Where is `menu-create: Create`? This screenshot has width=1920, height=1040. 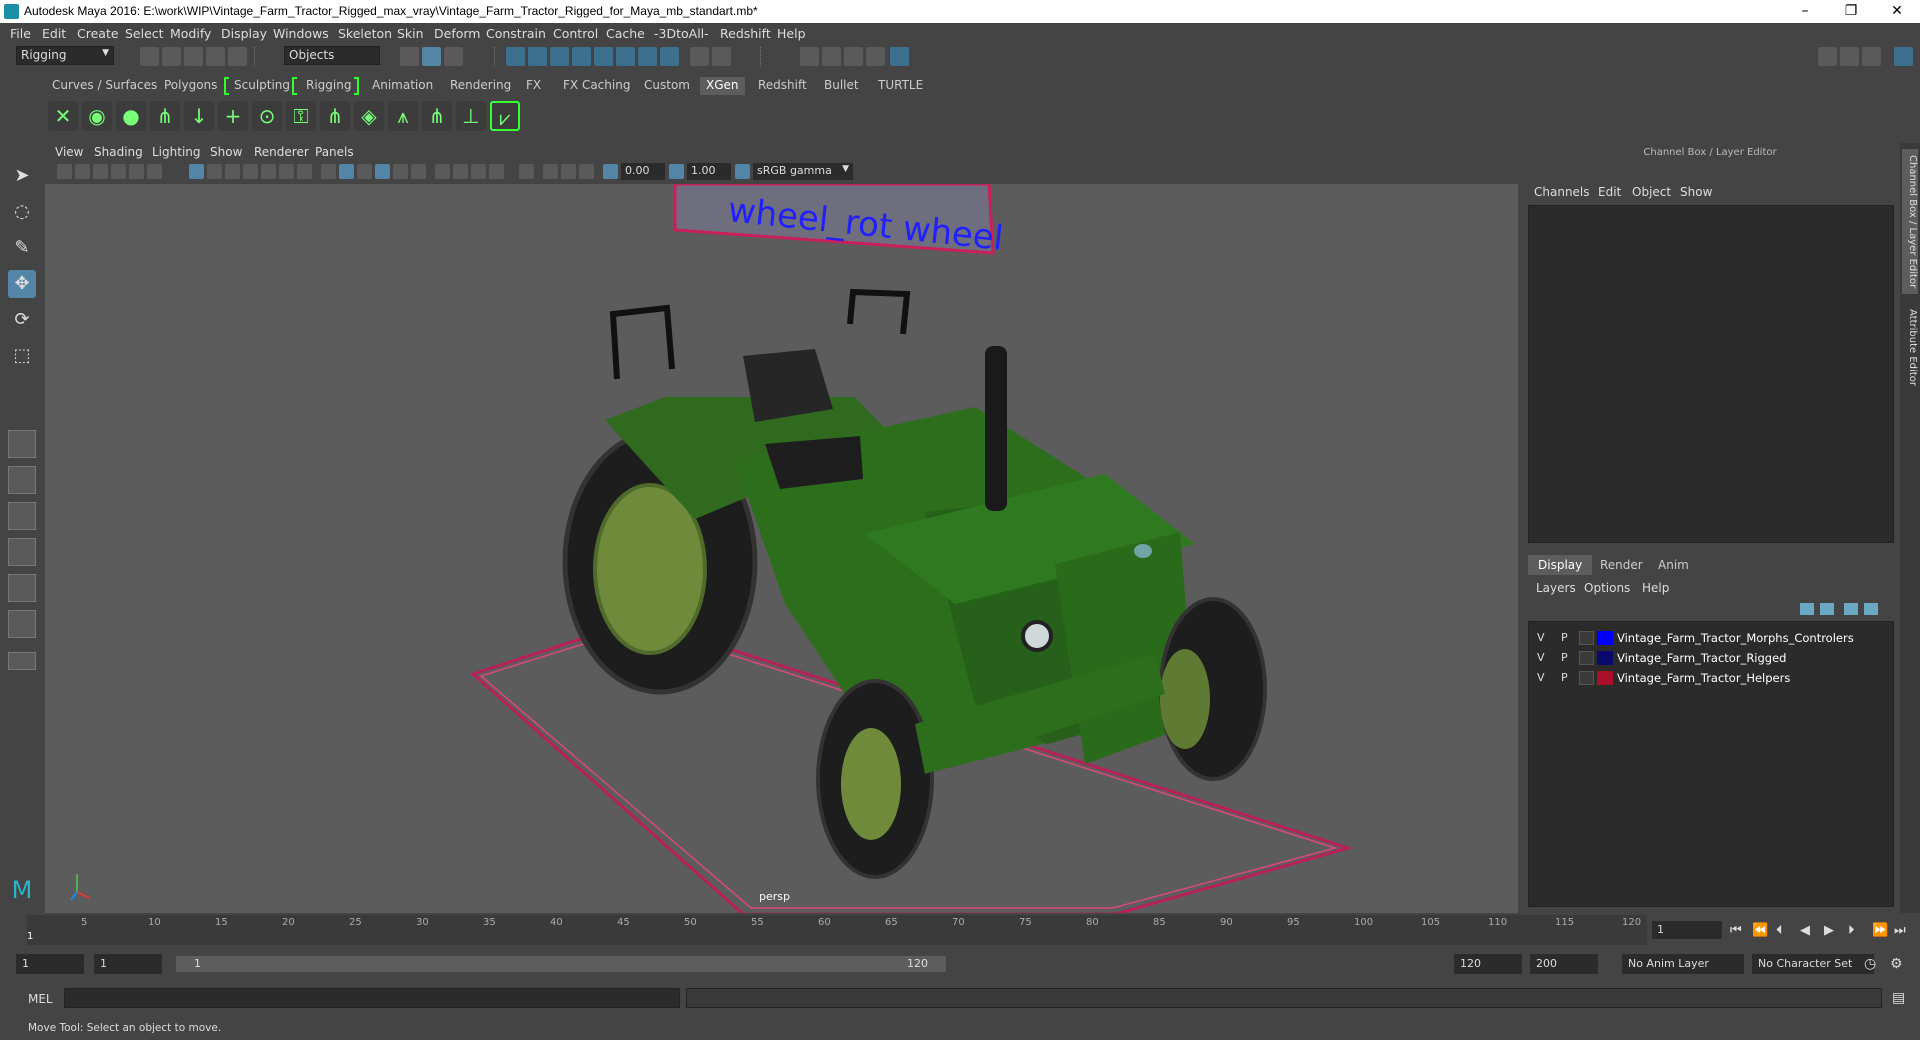 menu-create: Create is located at coordinates (98, 33).